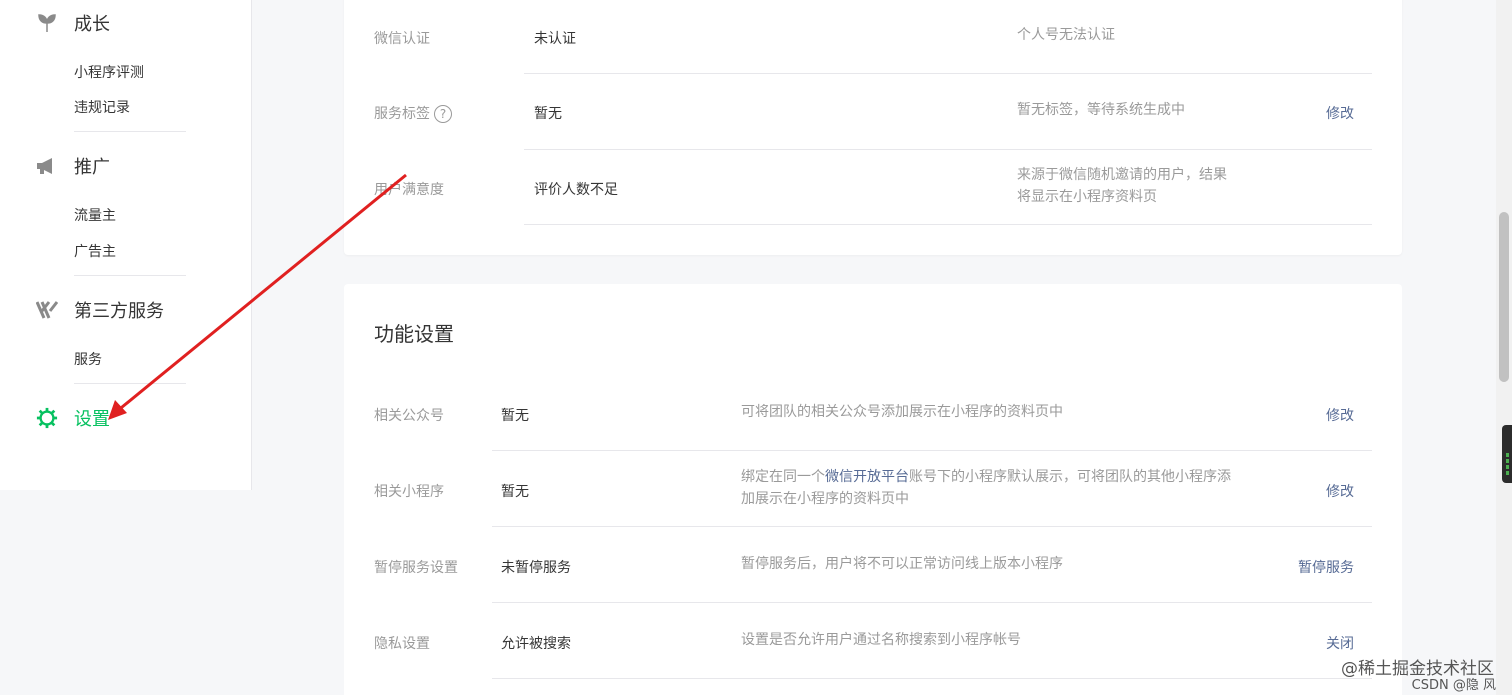 The width and height of the screenshot is (1512, 695). What do you see at coordinates (1507, 454) in the screenshot?
I see `side-widget` at bounding box center [1507, 454].